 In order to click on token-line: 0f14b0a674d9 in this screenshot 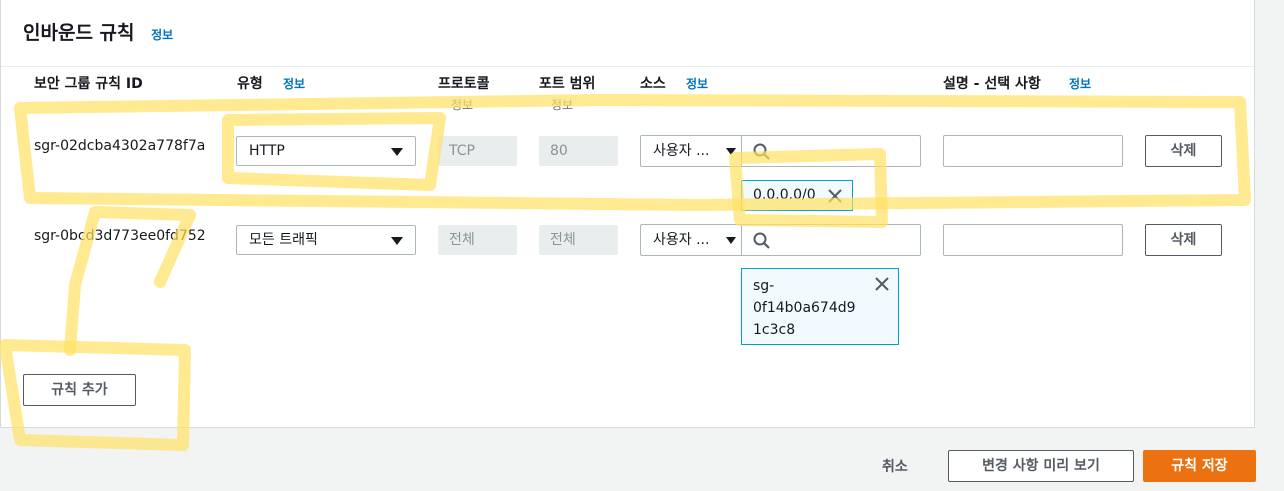, I will do `click(804, 308)`.